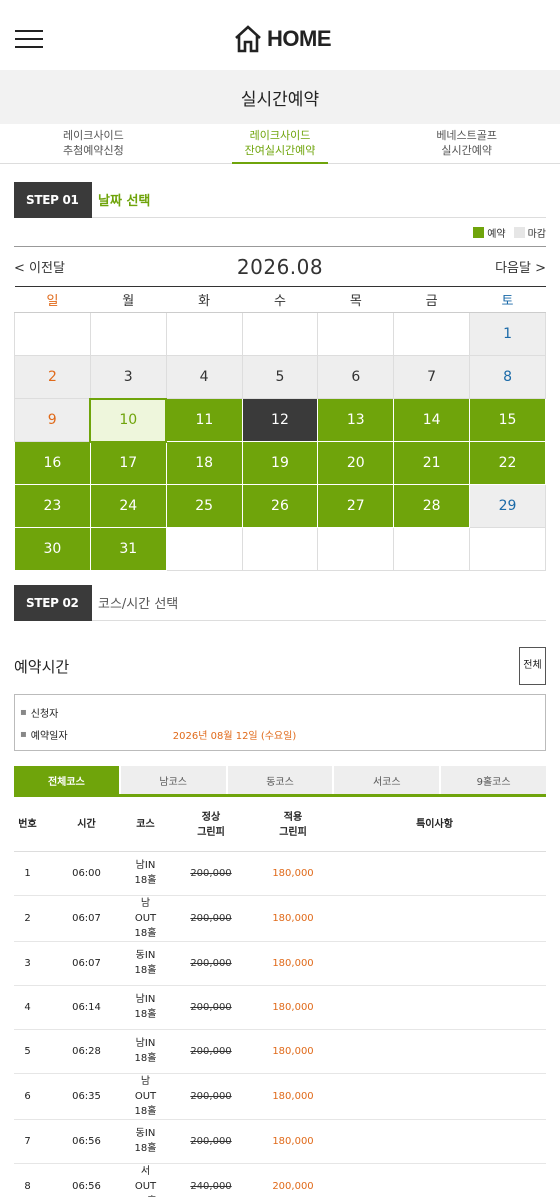 The width and height of the screenshot is (560, 1197). I want to click on home-logo: HOME, so click(282, 39).